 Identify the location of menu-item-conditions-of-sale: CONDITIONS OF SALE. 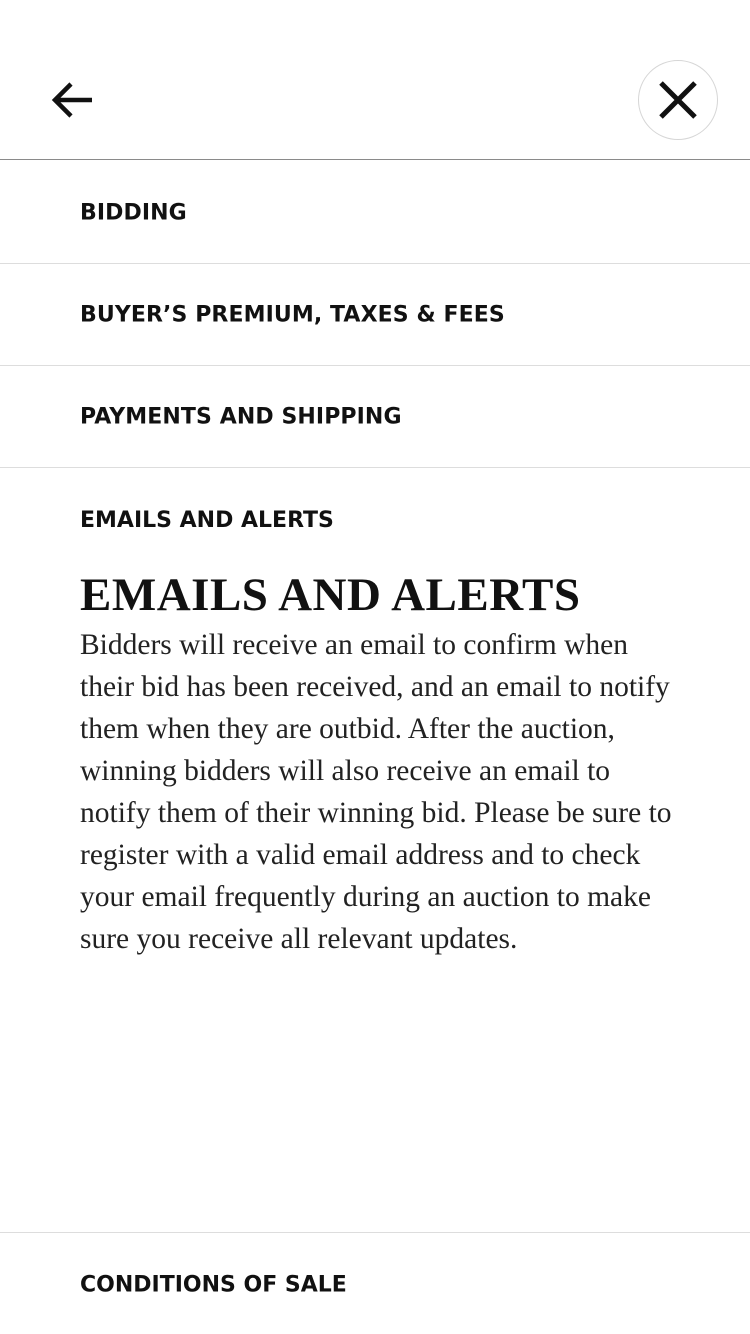
(375, 1283).